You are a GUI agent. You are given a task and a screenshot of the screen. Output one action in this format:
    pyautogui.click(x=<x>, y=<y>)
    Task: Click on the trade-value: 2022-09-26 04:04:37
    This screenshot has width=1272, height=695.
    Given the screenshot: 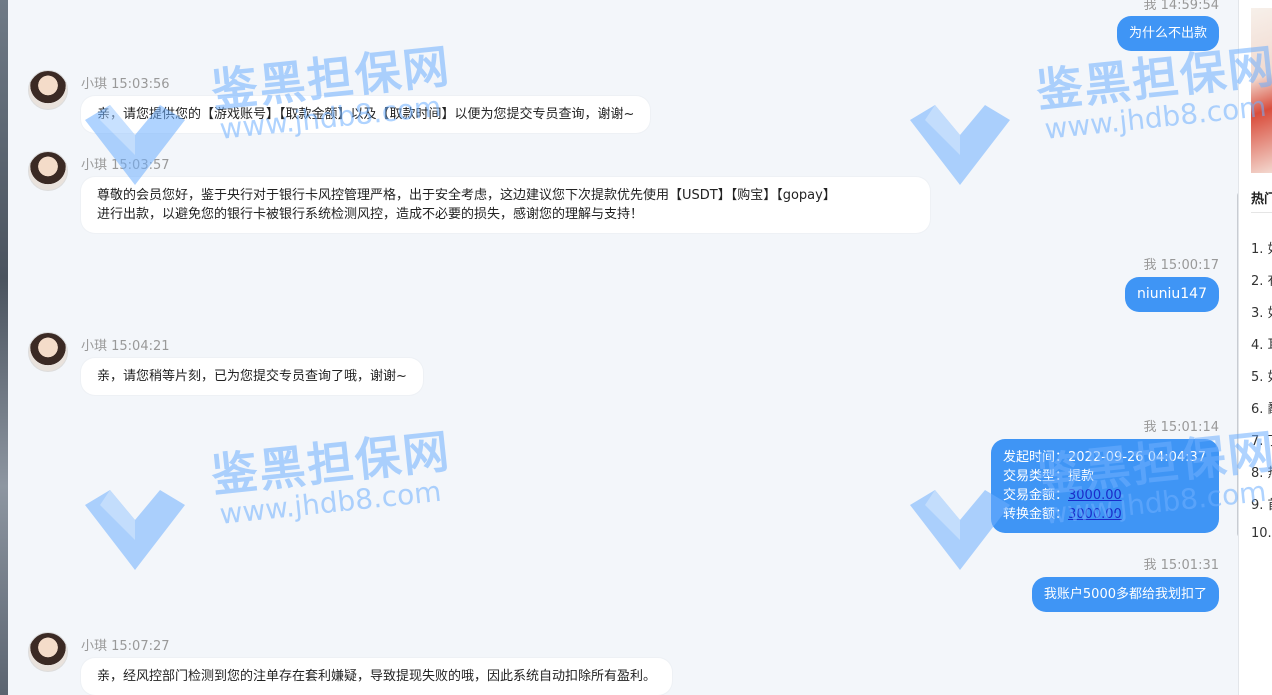 What is the action you would take?
    pyautogui.click(x=1137, y=457)
    